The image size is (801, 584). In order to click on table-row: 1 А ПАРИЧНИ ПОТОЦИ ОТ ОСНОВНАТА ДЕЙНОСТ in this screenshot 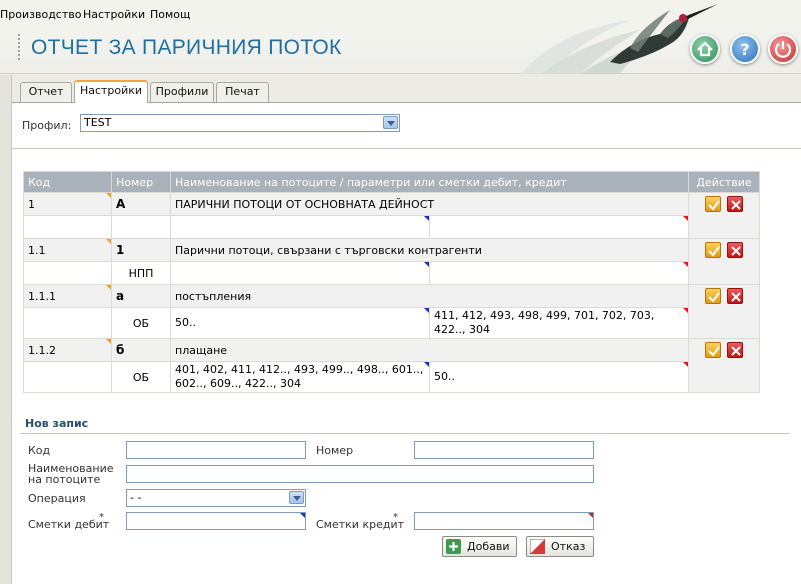, I will do `click(392, 215)`.